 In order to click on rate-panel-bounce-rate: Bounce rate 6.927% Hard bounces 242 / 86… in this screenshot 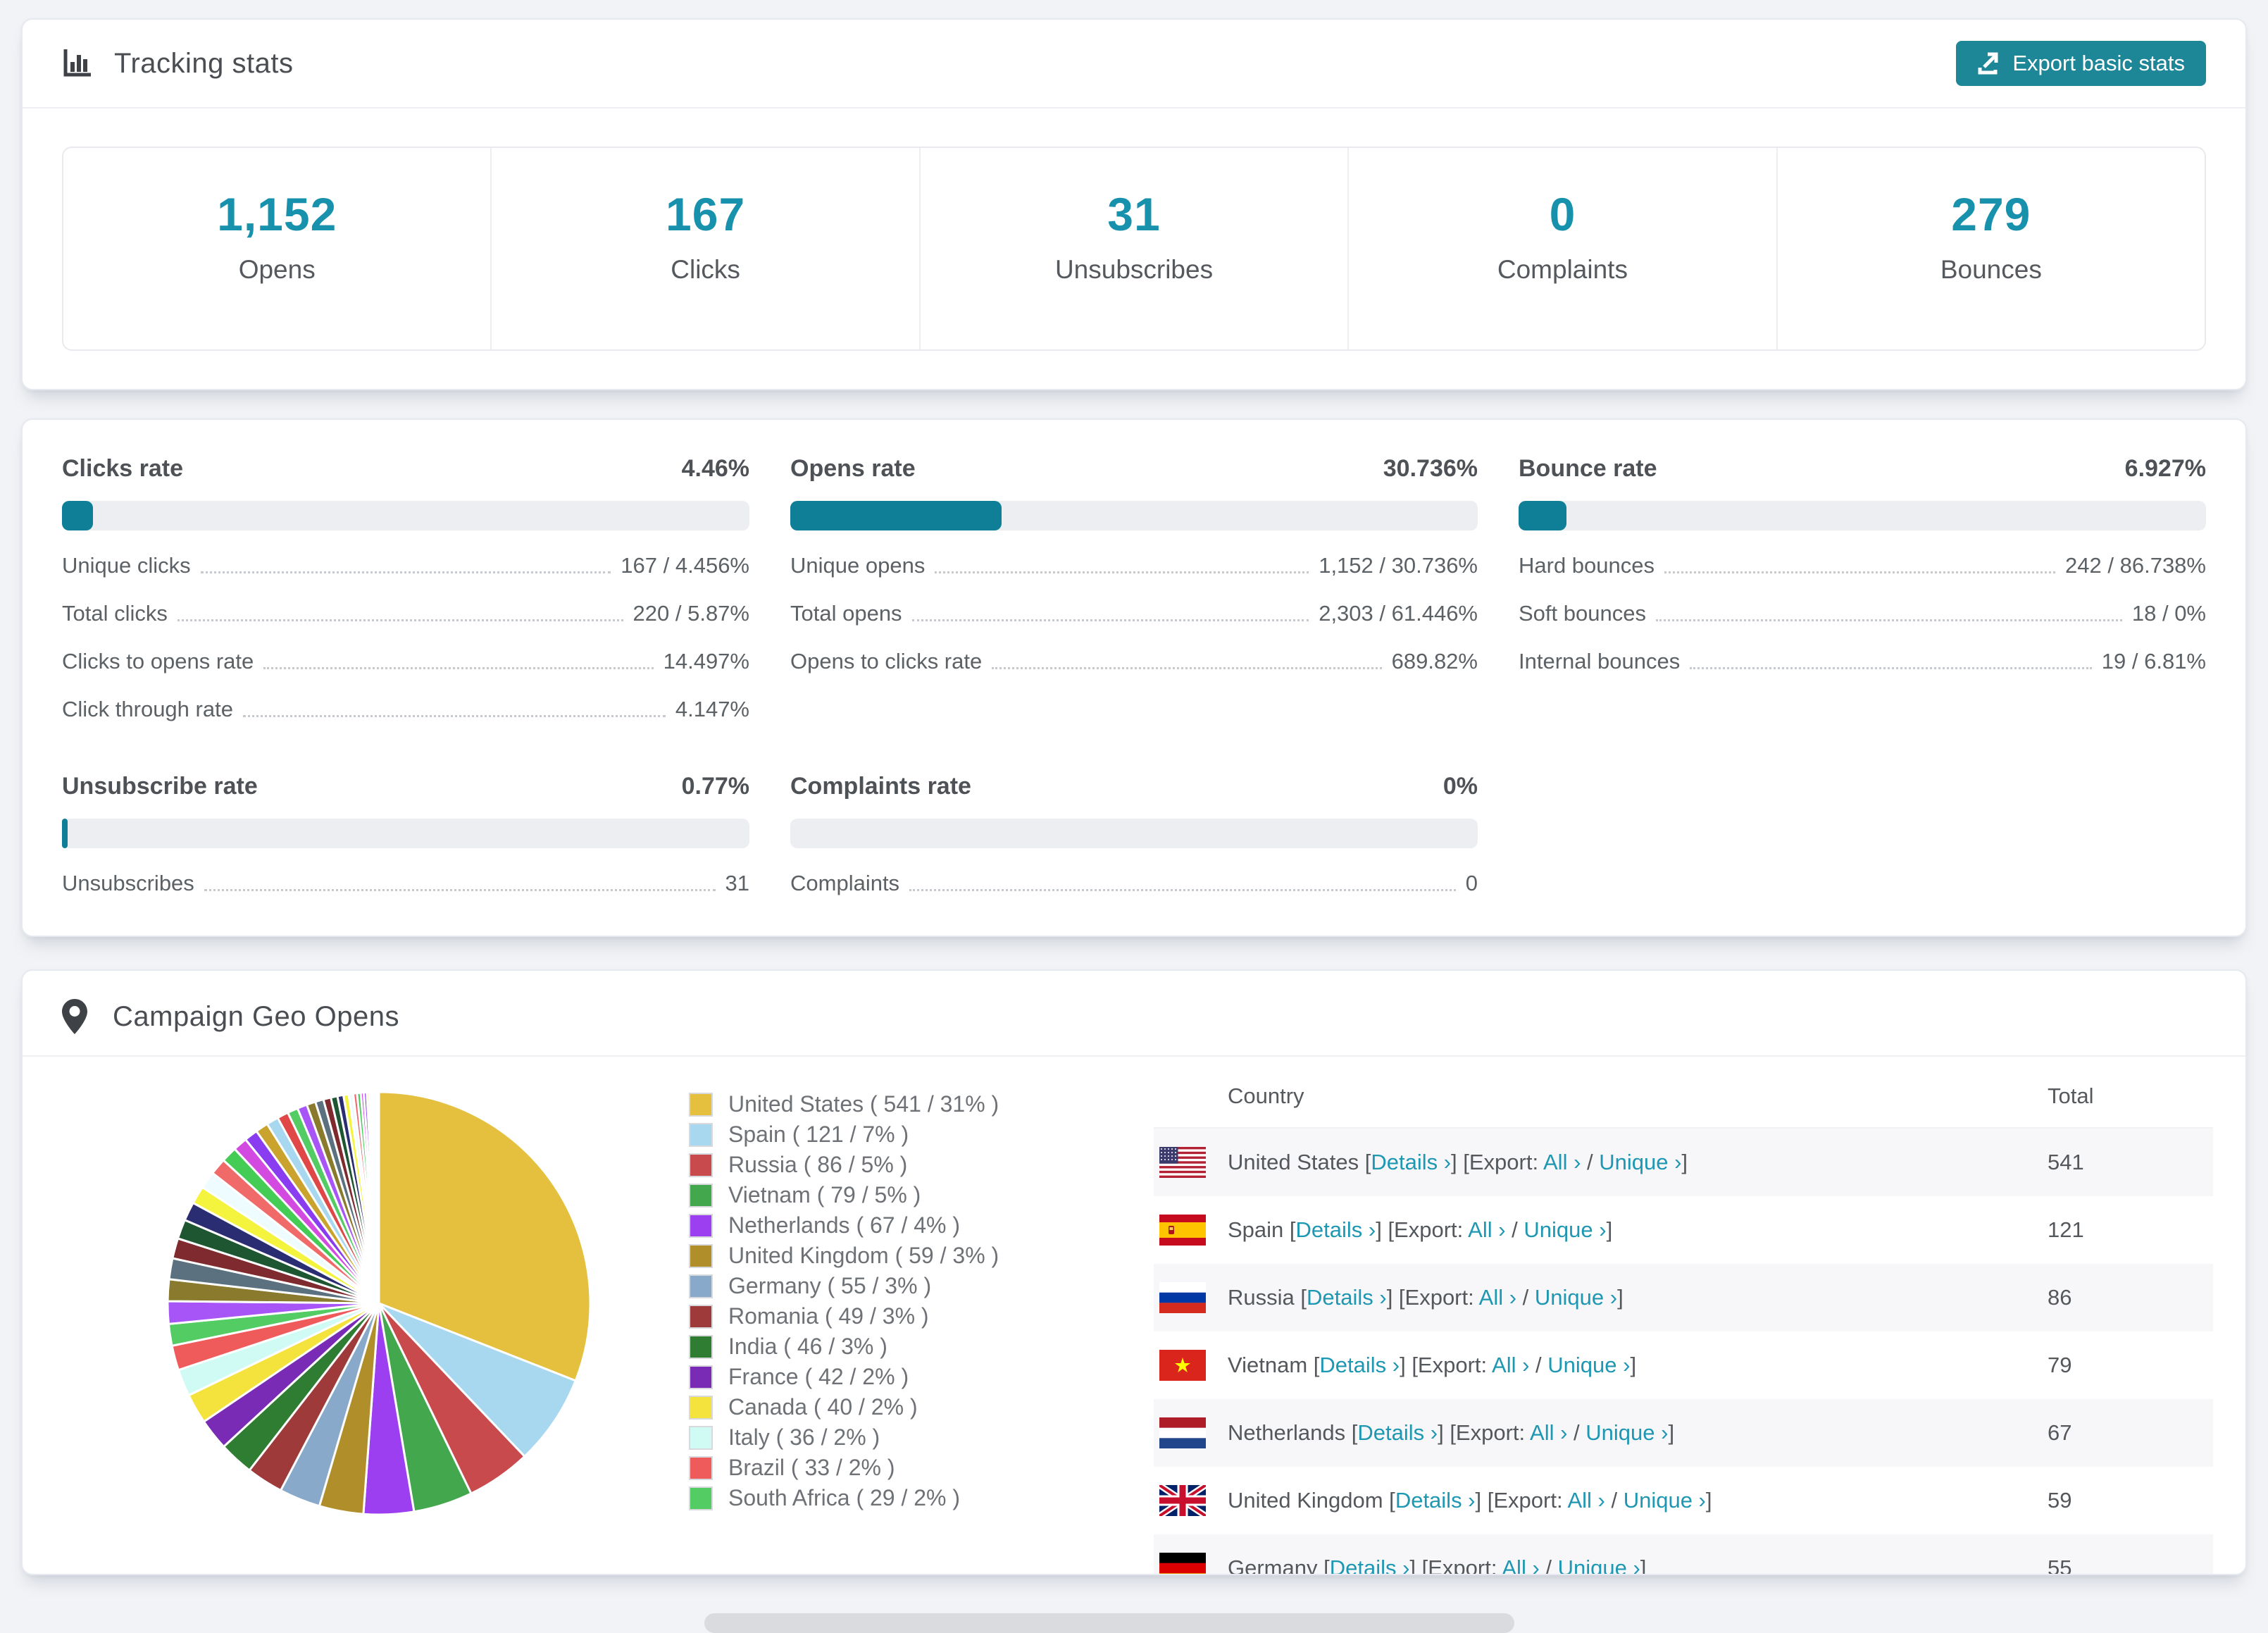, I will do `click(1863, 588)`.